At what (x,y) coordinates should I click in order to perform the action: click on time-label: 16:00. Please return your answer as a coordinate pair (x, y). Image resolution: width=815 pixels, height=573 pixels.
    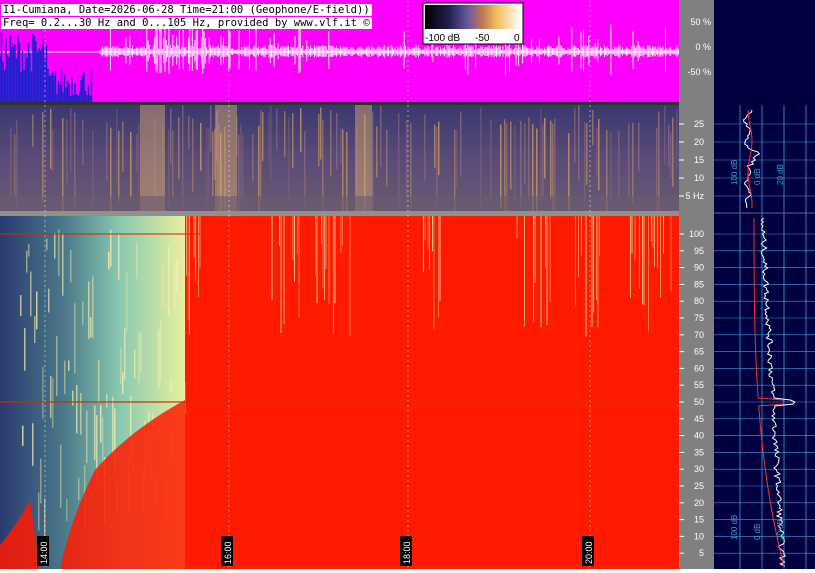
    Looking at the image, I should click on (227, 551).